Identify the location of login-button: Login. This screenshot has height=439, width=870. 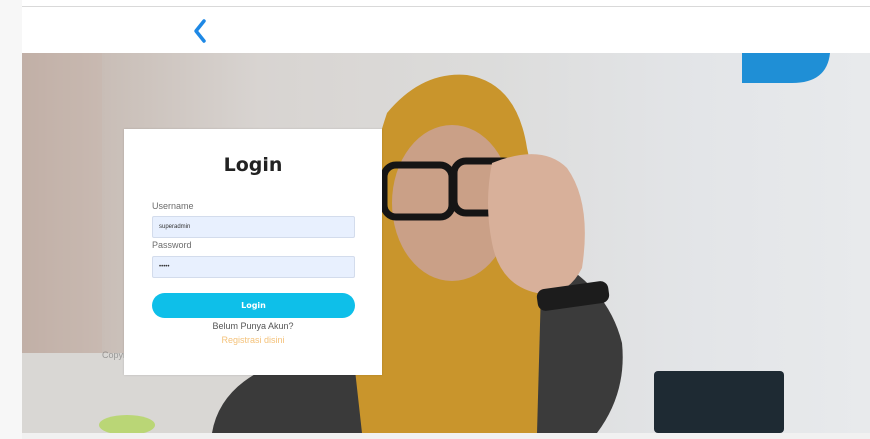
(253, 305).